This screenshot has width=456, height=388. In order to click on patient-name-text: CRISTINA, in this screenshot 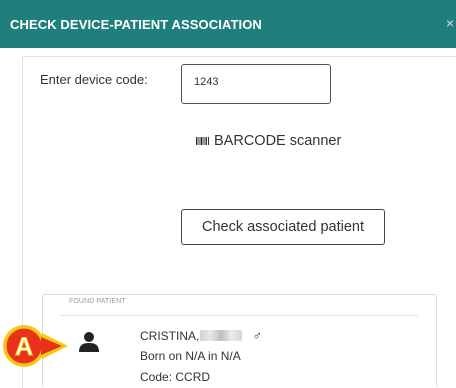, I will do `click(170, 335)`.